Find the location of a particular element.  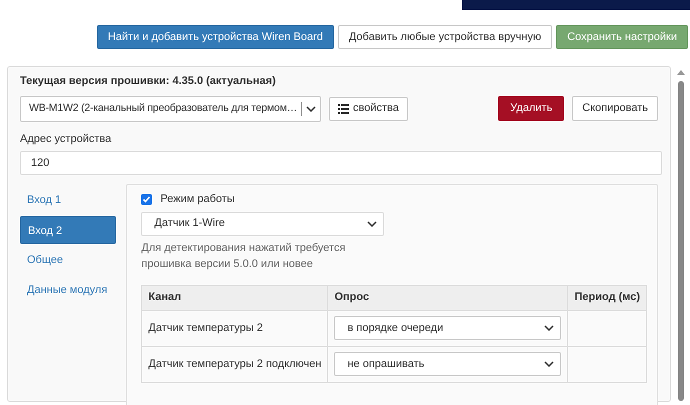

address-label: Адрес устройства is located at coordinates (66, 139).